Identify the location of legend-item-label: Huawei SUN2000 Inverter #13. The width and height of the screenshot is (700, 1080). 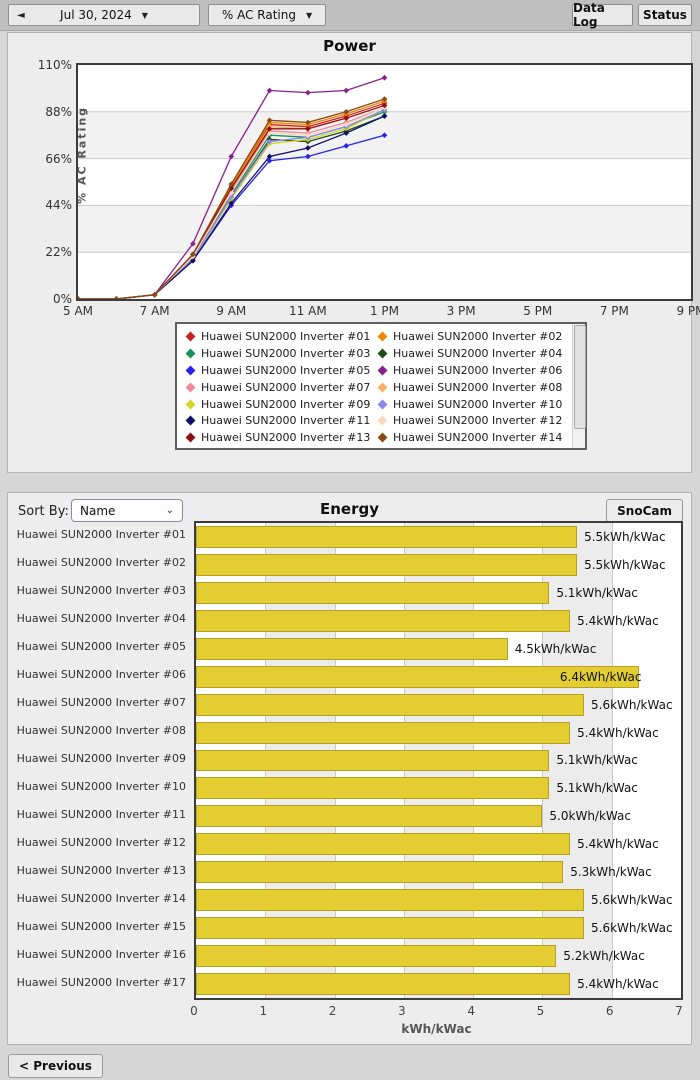
(286, 438).